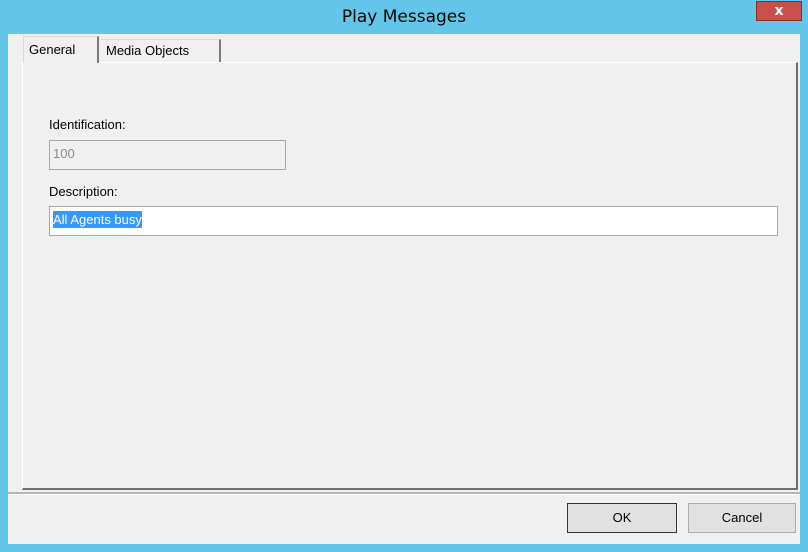 Image resolution: width=808 pixels, height=552 pixels. What do you see at coordinates (64, 153) in the screenshot?
I see `identification-value: 100` at bounding box center [64, 153].